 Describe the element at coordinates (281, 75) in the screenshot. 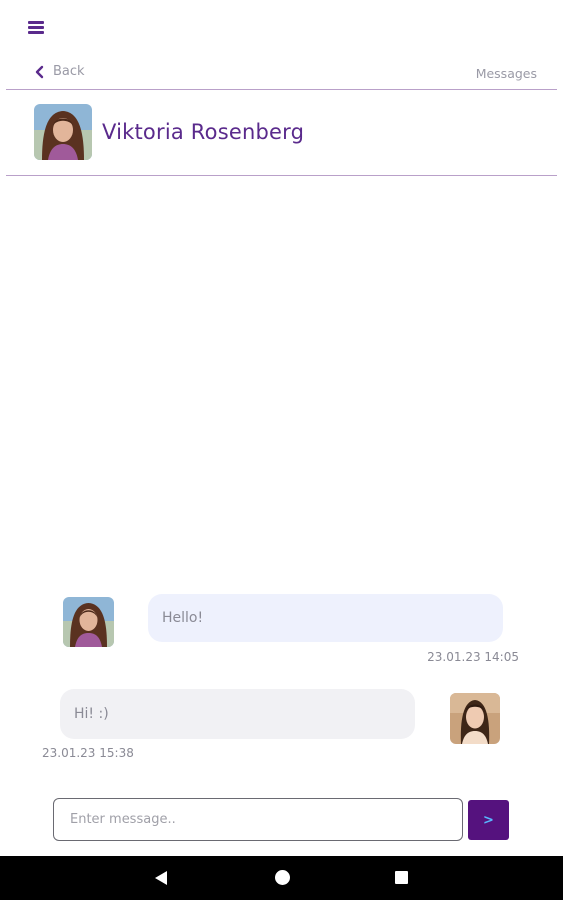

I see `top-navigation-bar: Back Messages` at that location.